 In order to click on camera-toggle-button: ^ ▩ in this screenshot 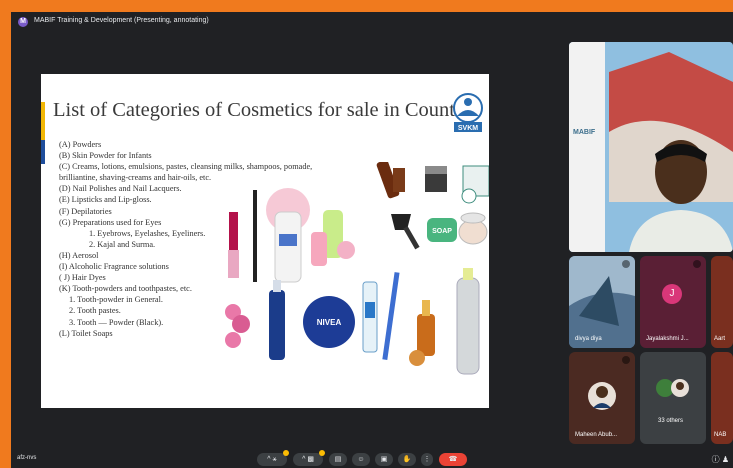, I will do `click(309, 458)`.